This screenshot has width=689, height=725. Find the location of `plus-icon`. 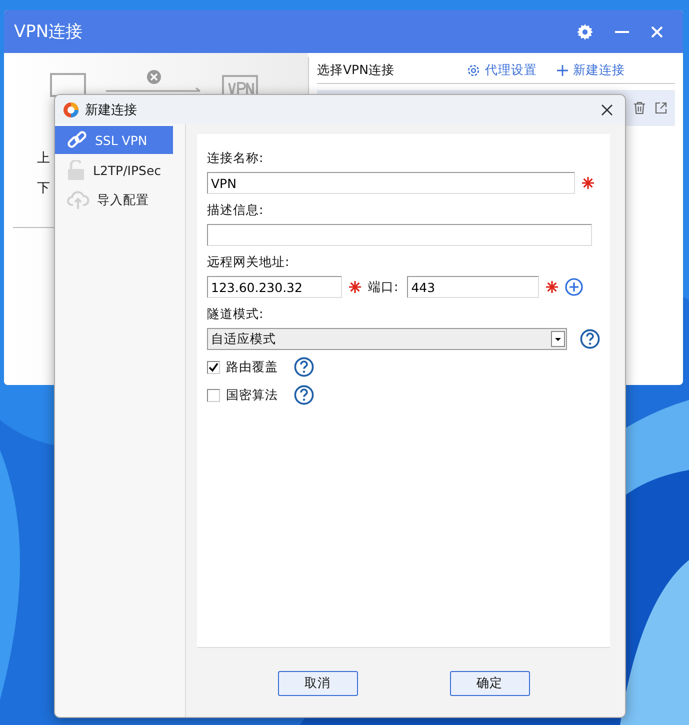

plus-icon is located at coordinates (562, 70).